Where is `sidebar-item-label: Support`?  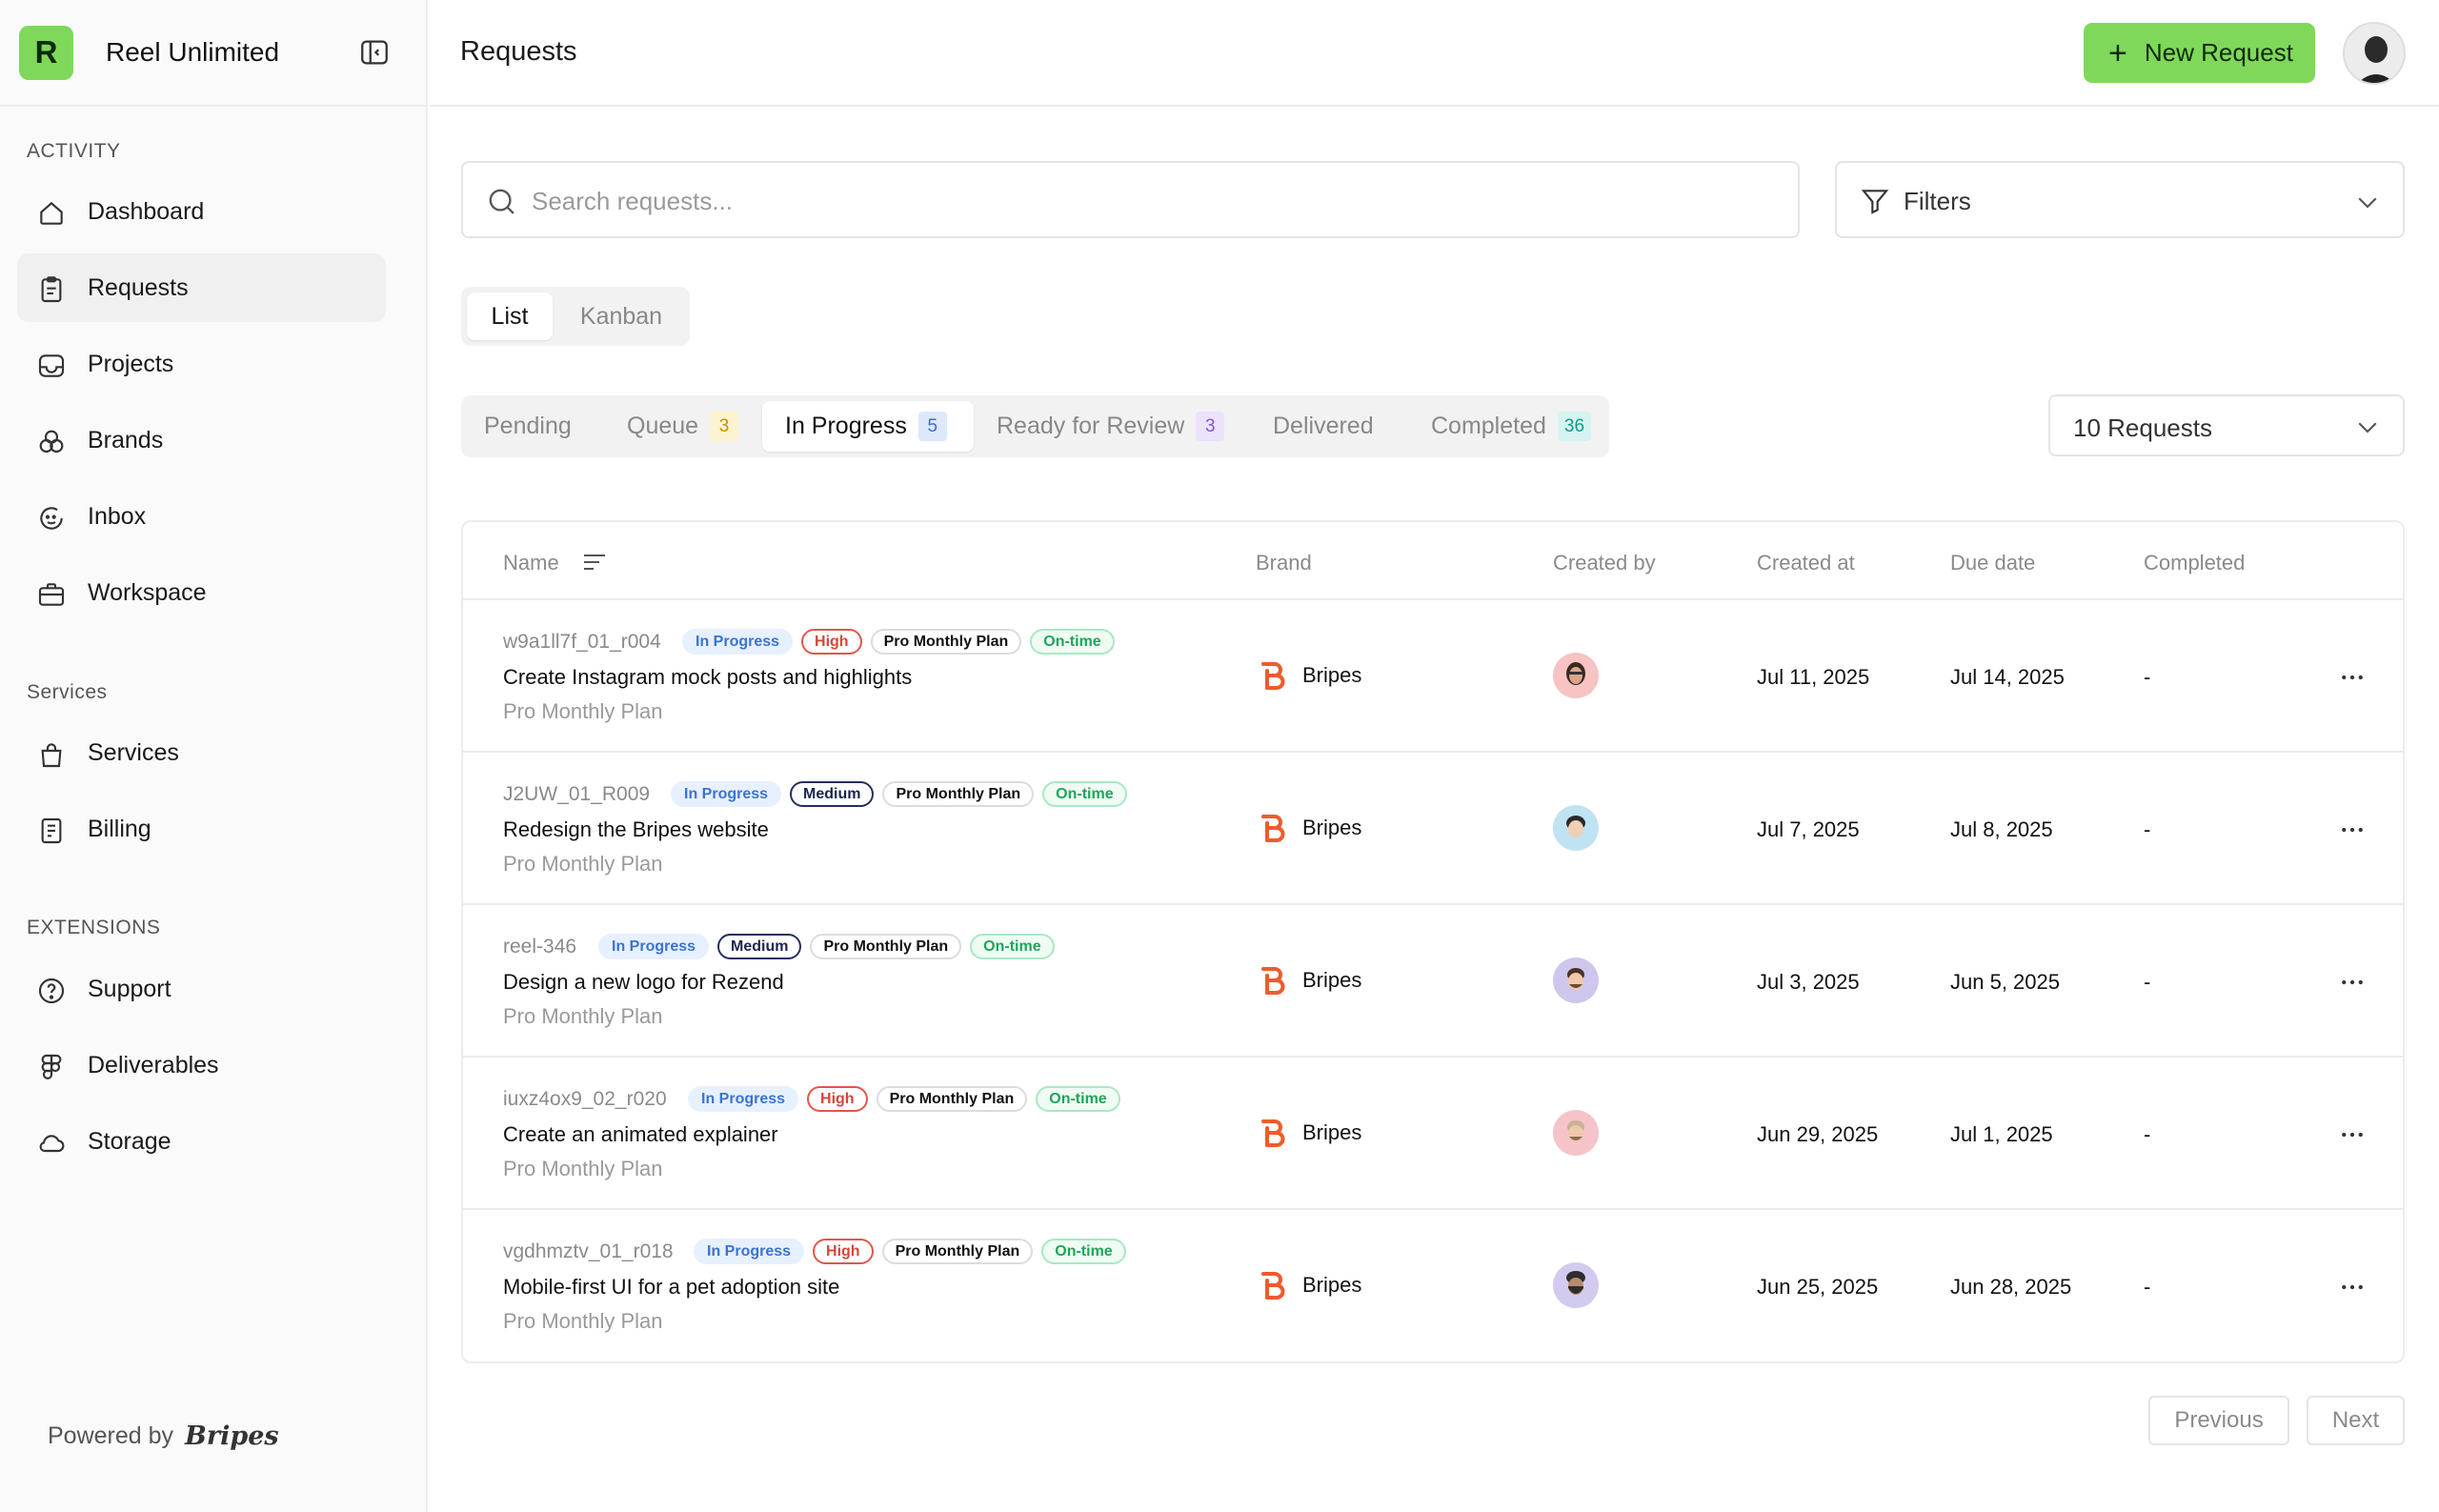
sidebar-item-label: Support is located at coordinates (129, 988).